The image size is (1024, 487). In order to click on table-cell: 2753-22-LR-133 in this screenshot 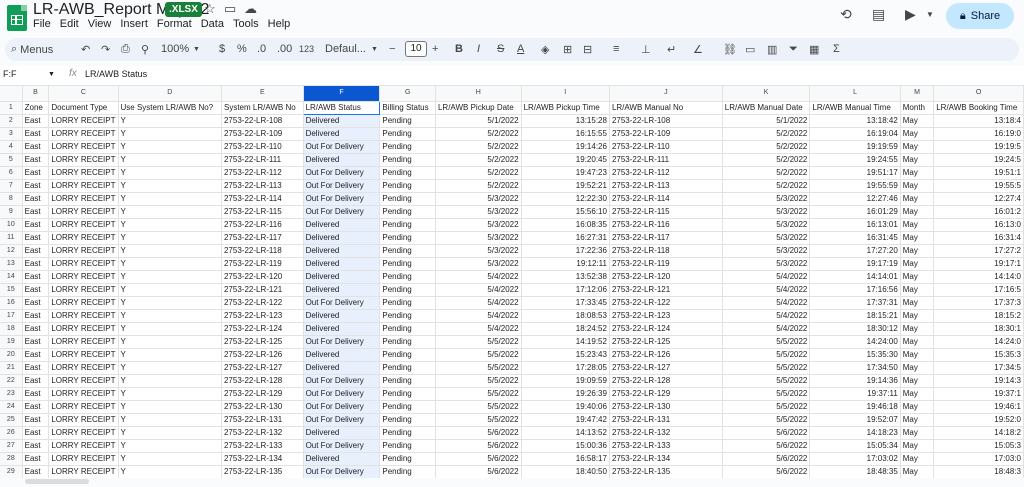, I will do `click(666, 446)`.